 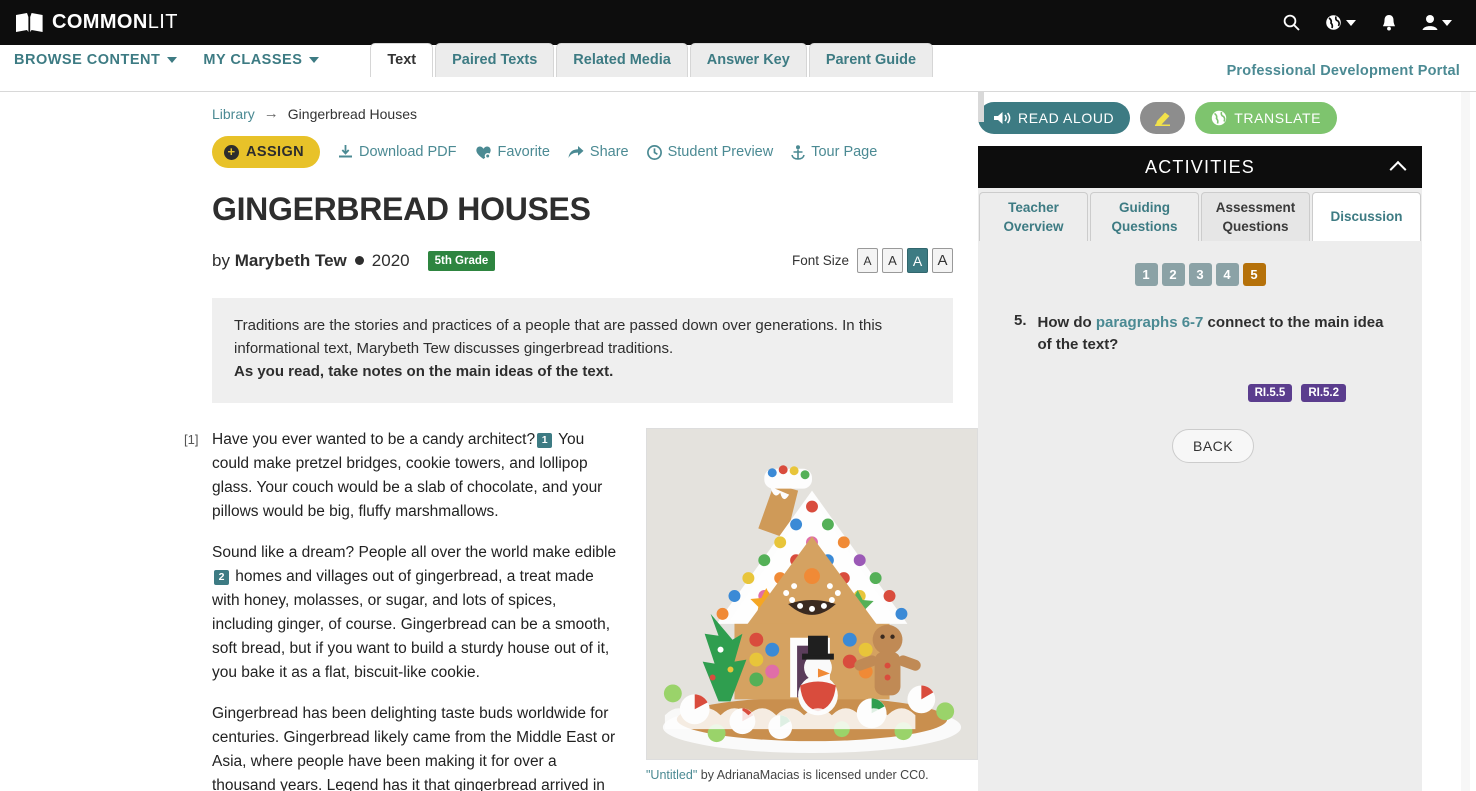 I want to click on anchor-tour-icon, so click(x=798, y=152).